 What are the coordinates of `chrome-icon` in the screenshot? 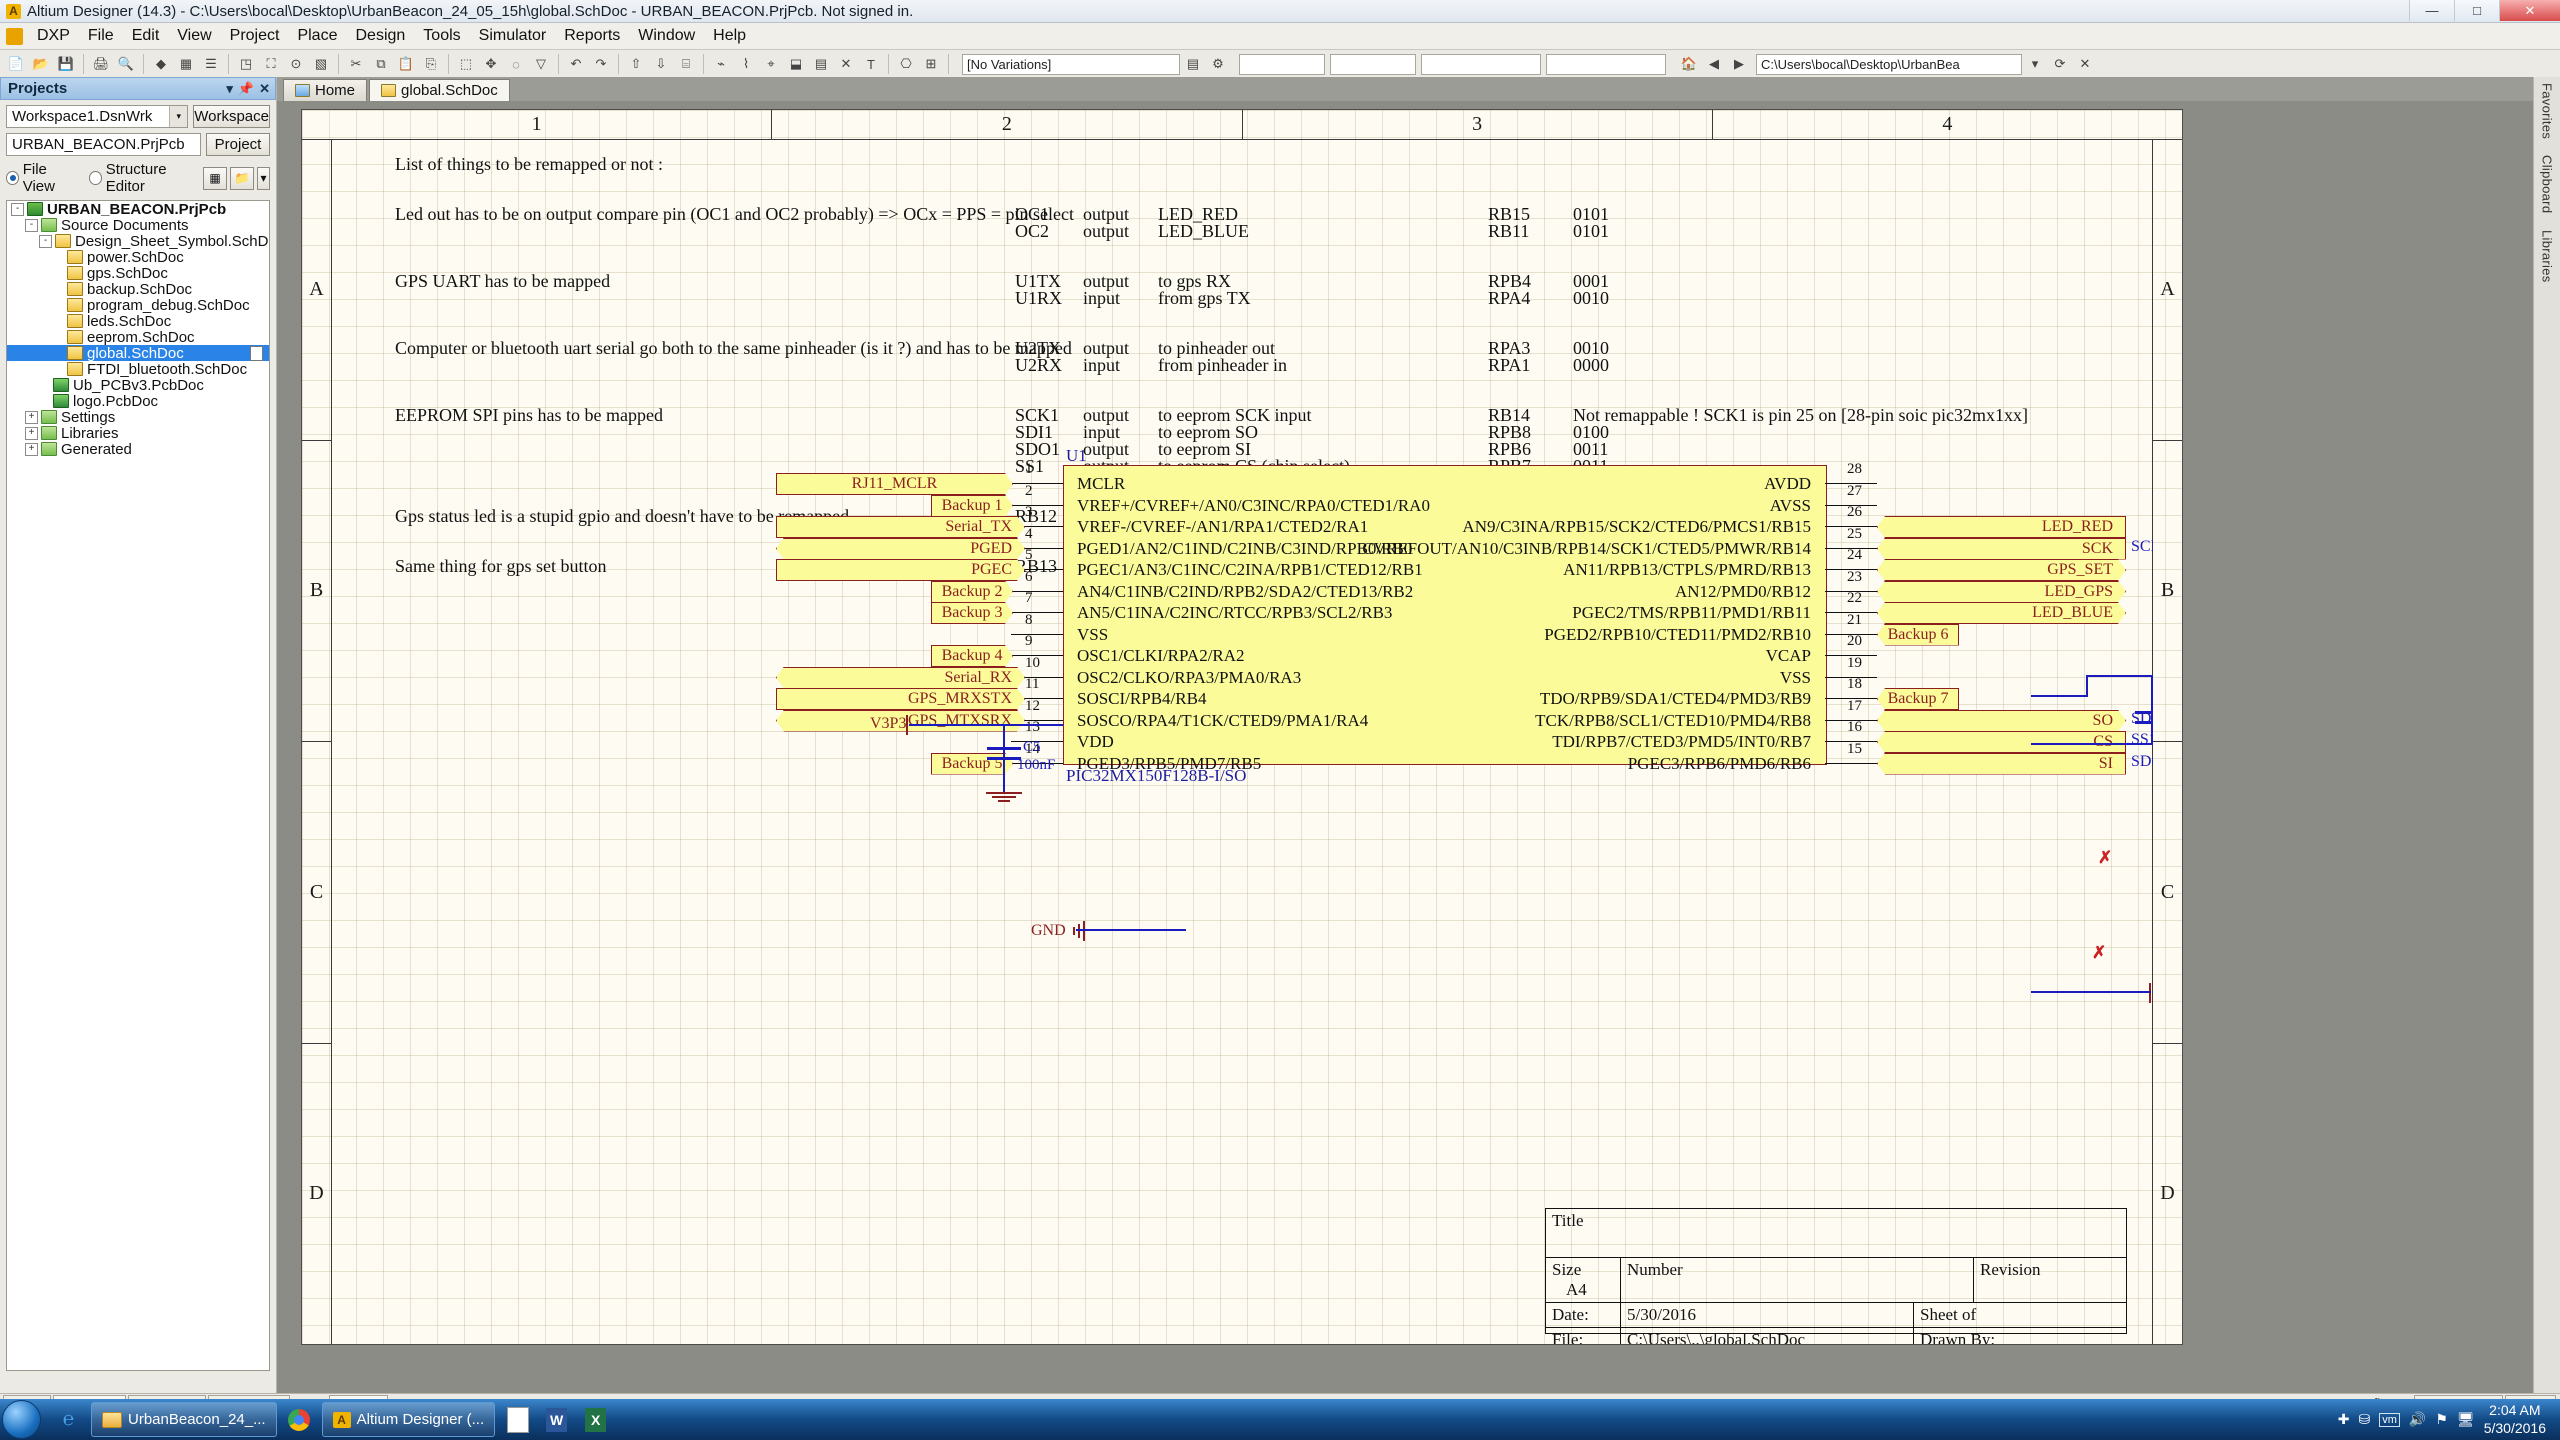 It's located at (299, 1419).